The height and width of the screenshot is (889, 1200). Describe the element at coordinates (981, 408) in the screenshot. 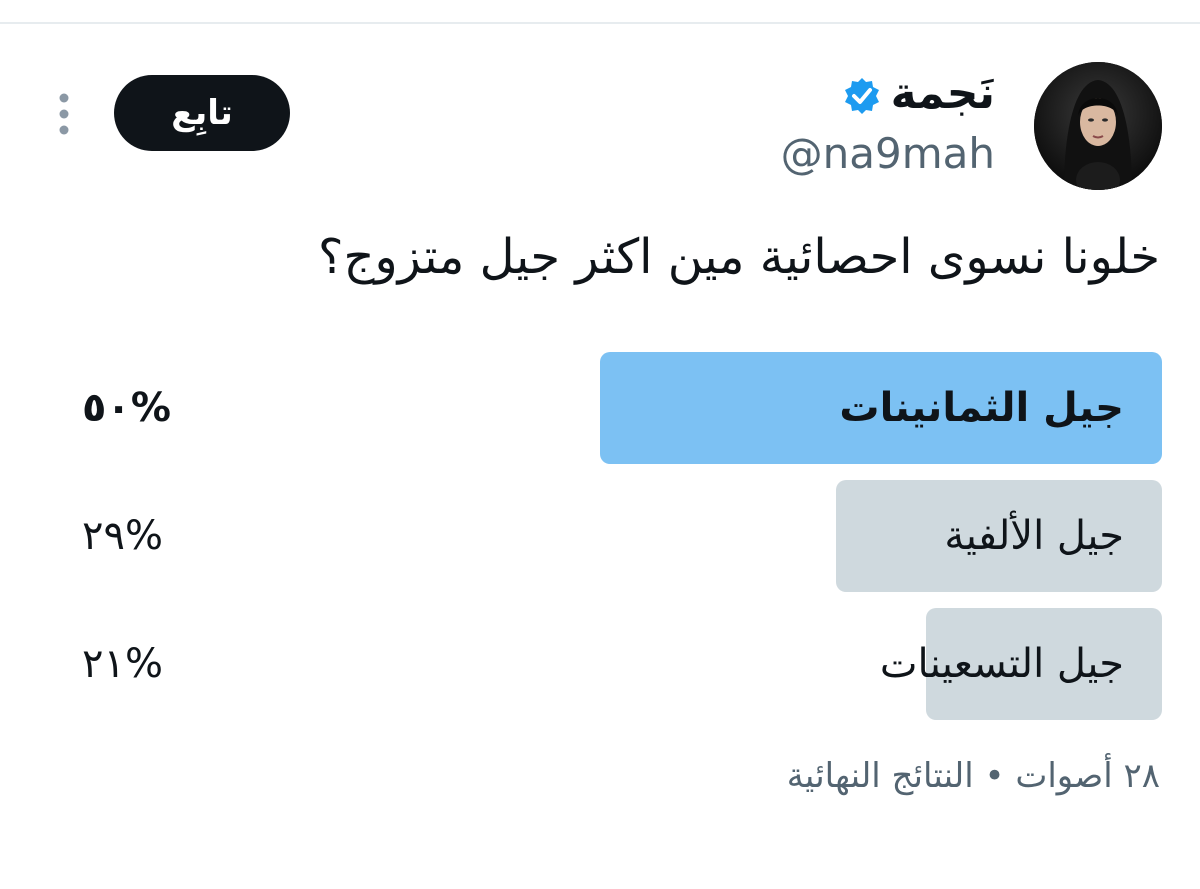

I see `poll-option-label: جيل الثمانينات` at that location.